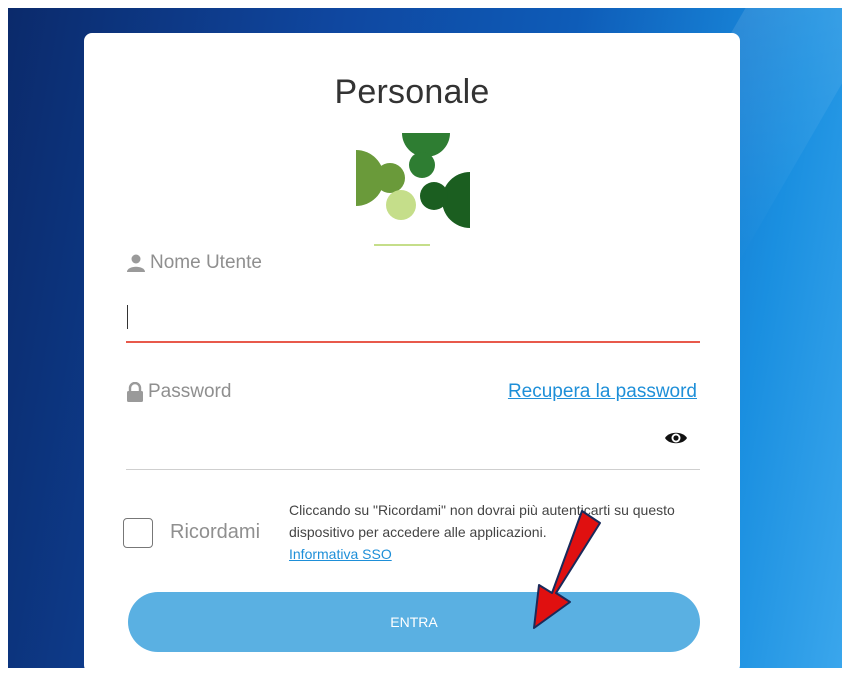  Describe the element at coordinates (412, 92) in the screenshot. I see `page-title: Personale` at that location.